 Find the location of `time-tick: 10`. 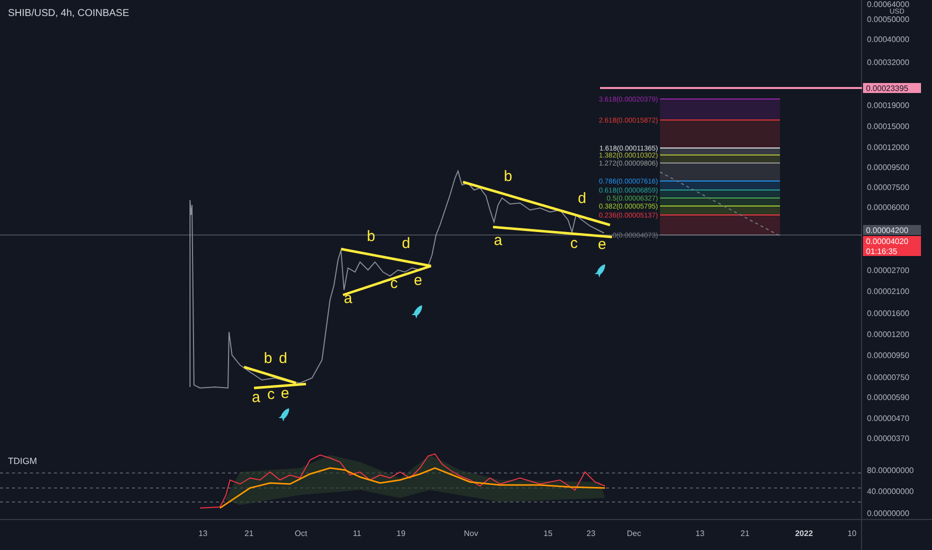

time-tick: 10 is located at coordinates (852, 533).